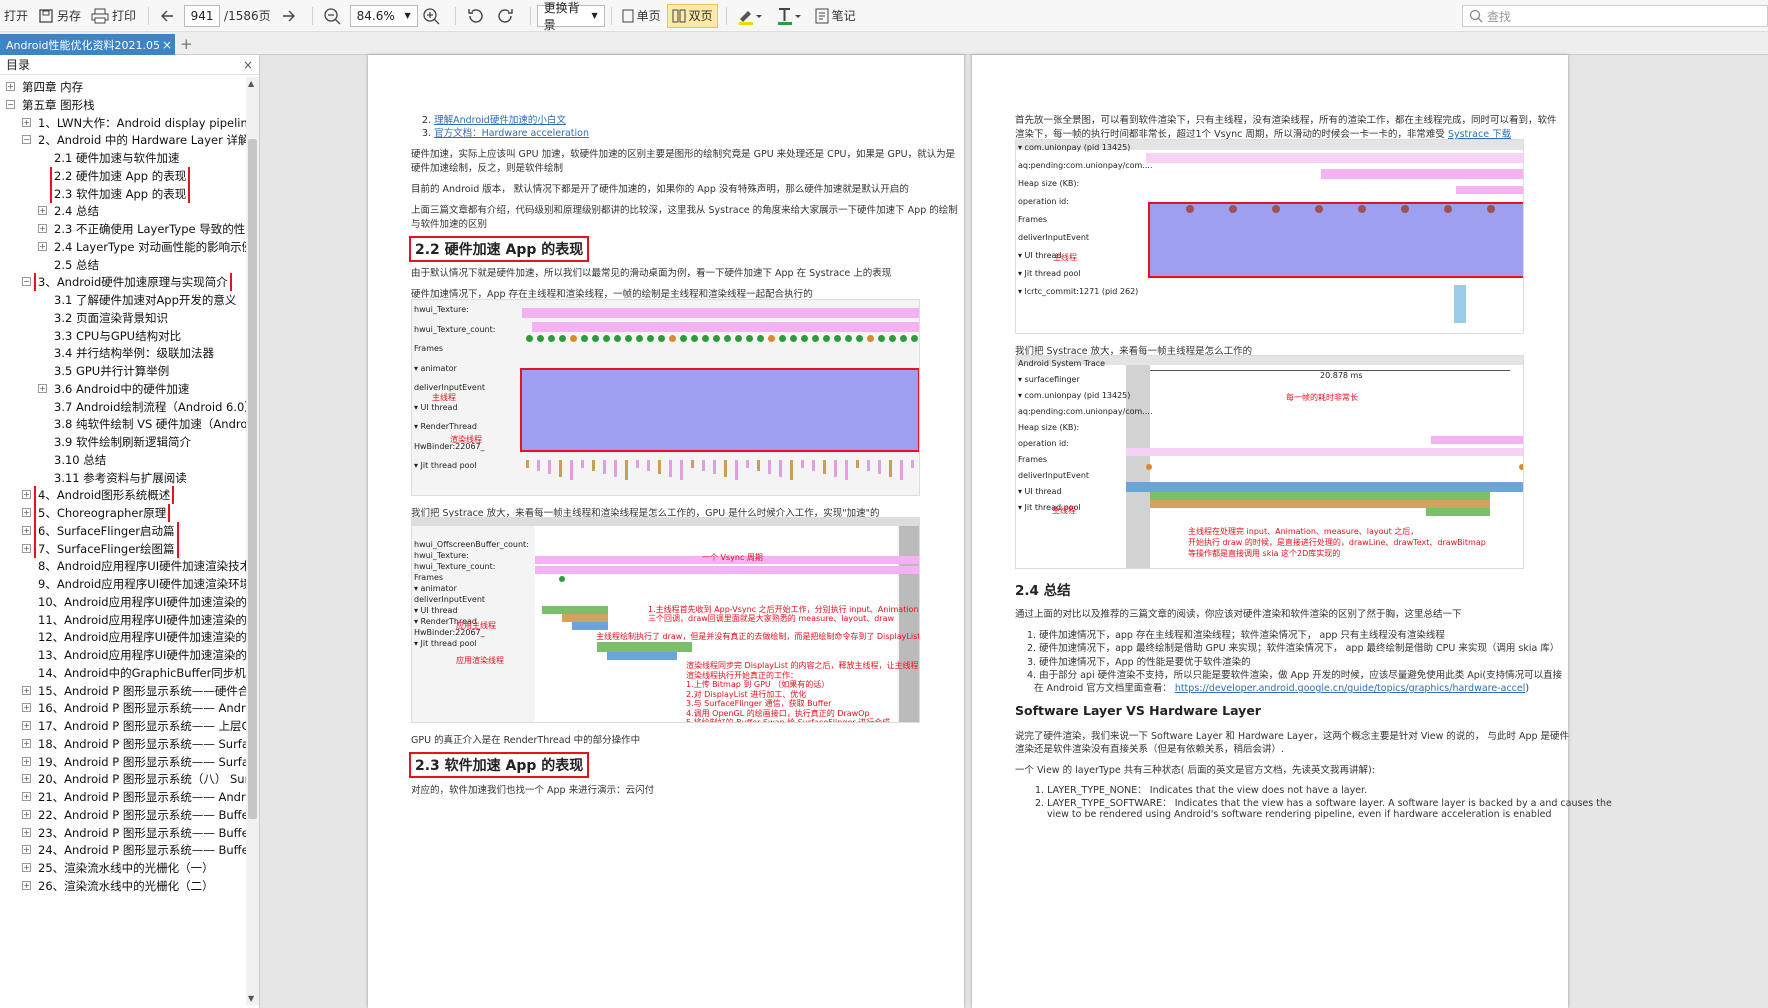 The width and height of the screenshot is (1768, 1008). What do you see at coordinates (123, 708) in the screenshot?
I see `toc-item: +16、Android P 图形显示系统—— Android` at bounding box center [123, 708].